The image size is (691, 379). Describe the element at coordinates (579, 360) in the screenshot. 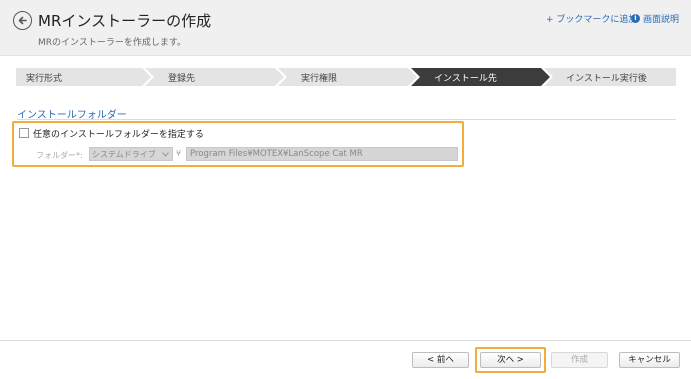

I see `create-button: 作成` at that location.